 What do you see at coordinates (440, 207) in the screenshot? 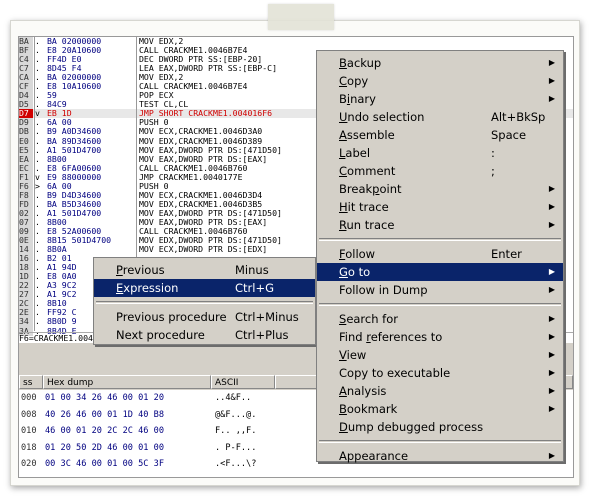
I see `menu-item-hit-trace: Hit trace ▶` at bounding box center [440, 207].